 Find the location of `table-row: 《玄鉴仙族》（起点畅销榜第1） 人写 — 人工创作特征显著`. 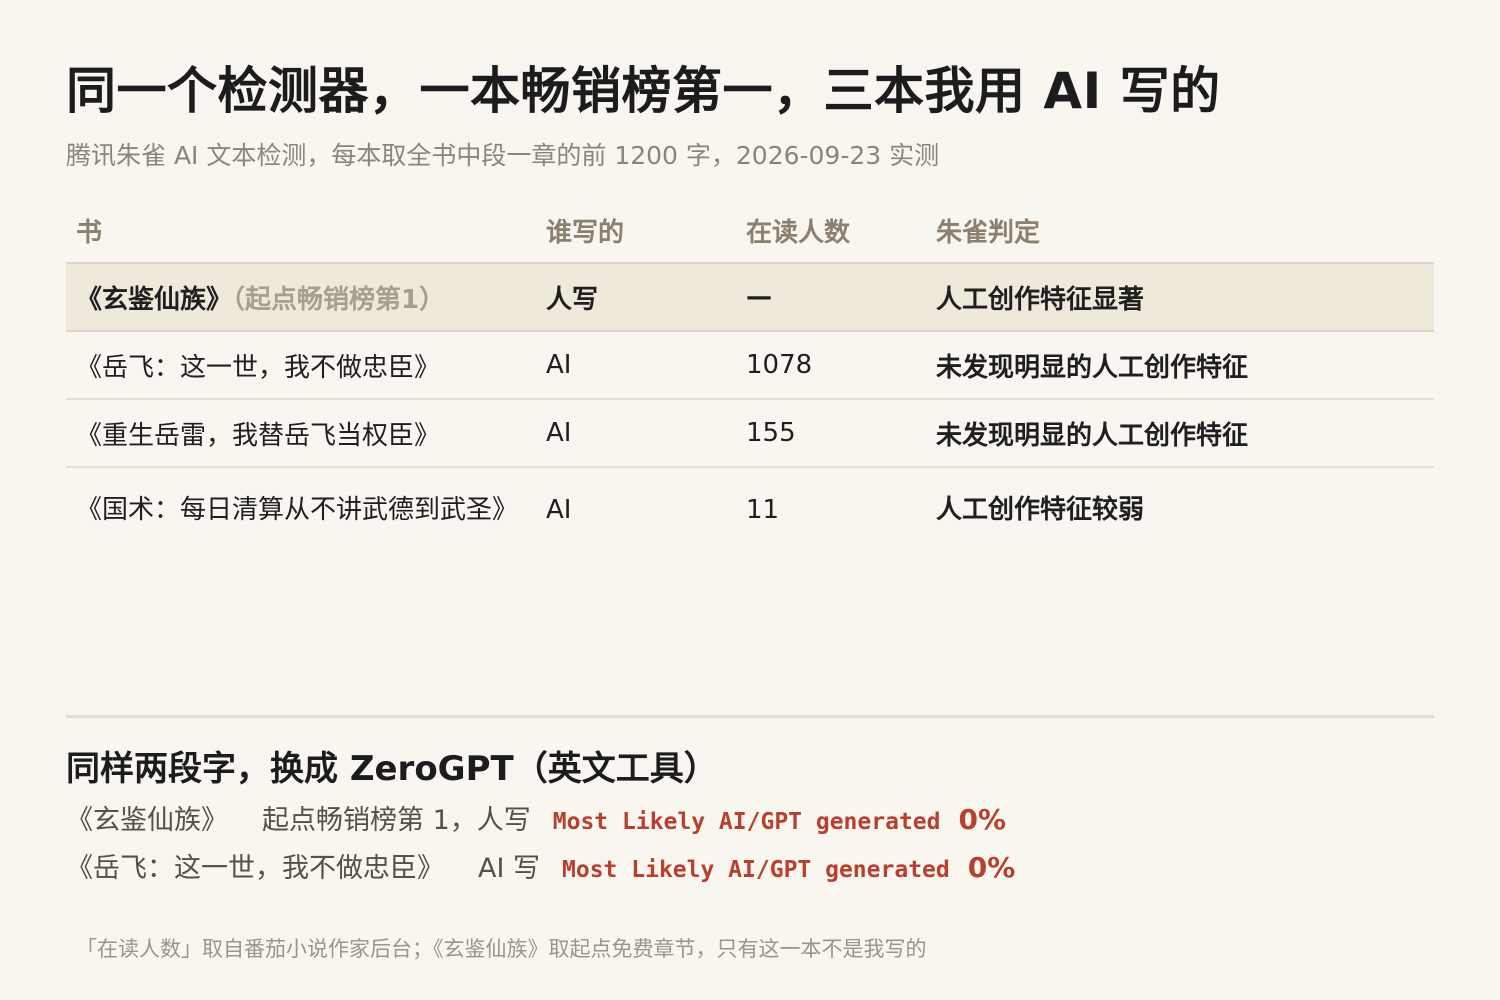

table-row: 《玄鉴仙族》（起点畅销榜第1） 人写 — 人工创作特征显著 is located at coordinates (750, 297).